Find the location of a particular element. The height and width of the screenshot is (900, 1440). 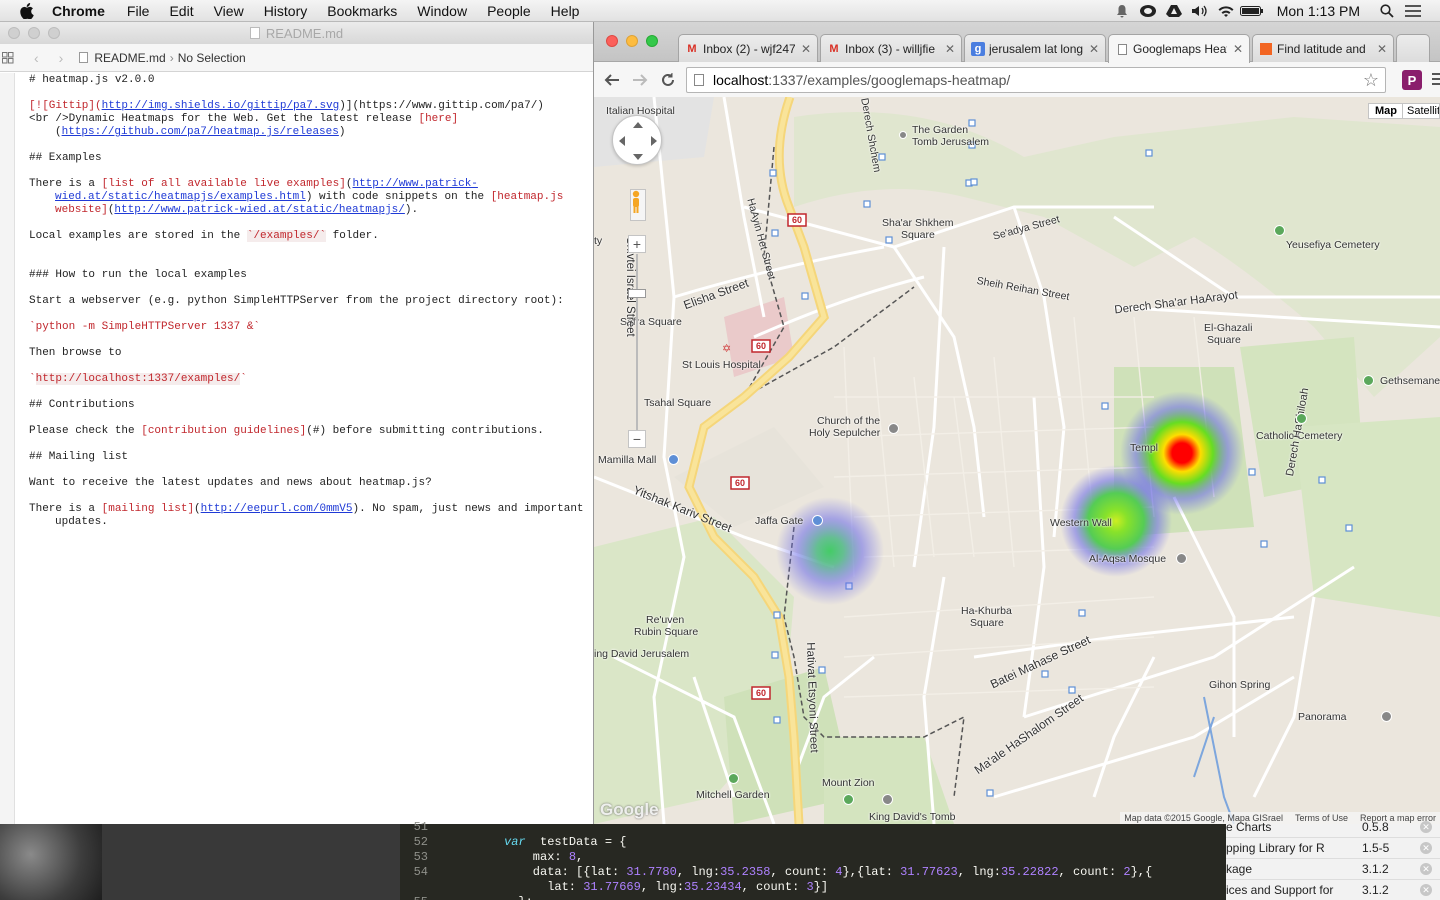

map-label: Gethsemane is located at coordinates (1410, 381).